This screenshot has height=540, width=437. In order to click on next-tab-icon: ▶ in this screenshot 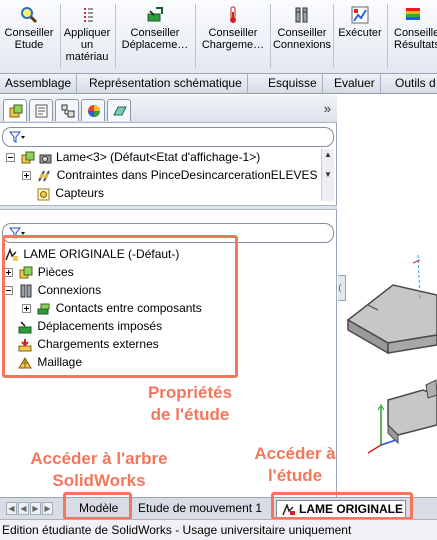, I will do `click(35, 508)`.